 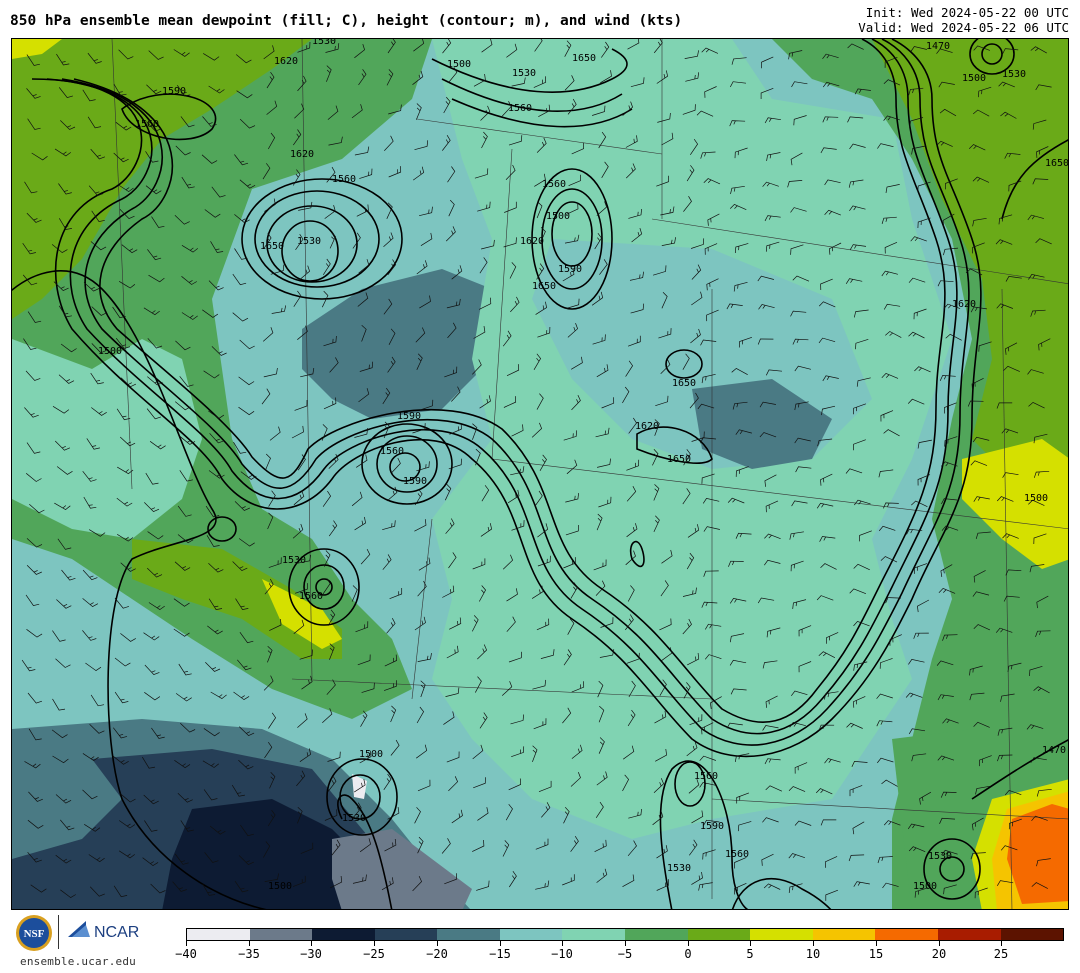 What do you see at coordinates (625, 954) in the screenshot?
I see `colorbar-tick-label: −5` at bounding box center [625, 954].